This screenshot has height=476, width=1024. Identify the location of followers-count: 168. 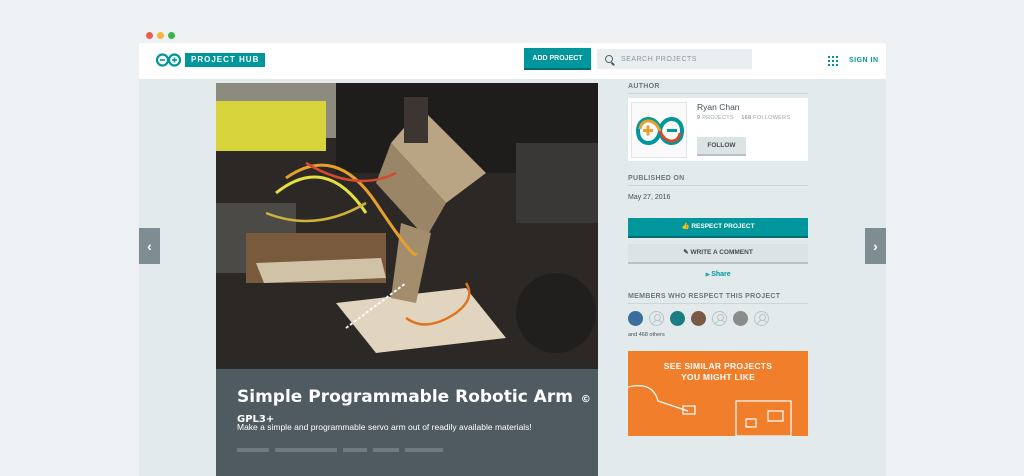
(746, 118).